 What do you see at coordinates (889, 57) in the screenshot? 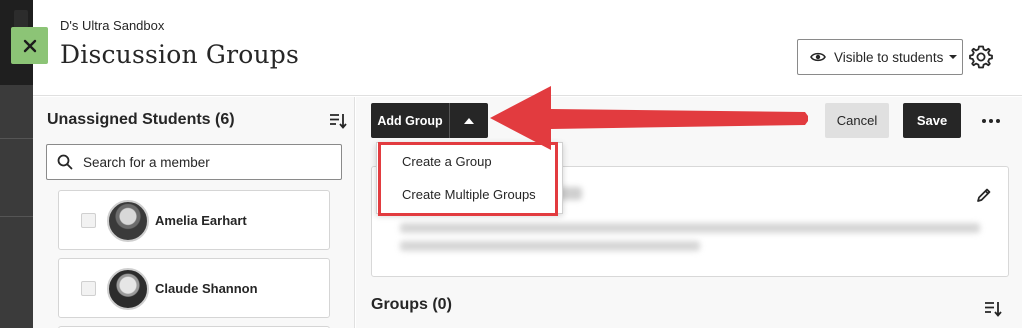
I see `visibility-label: Visible to students` at bounding box center [889, 57].